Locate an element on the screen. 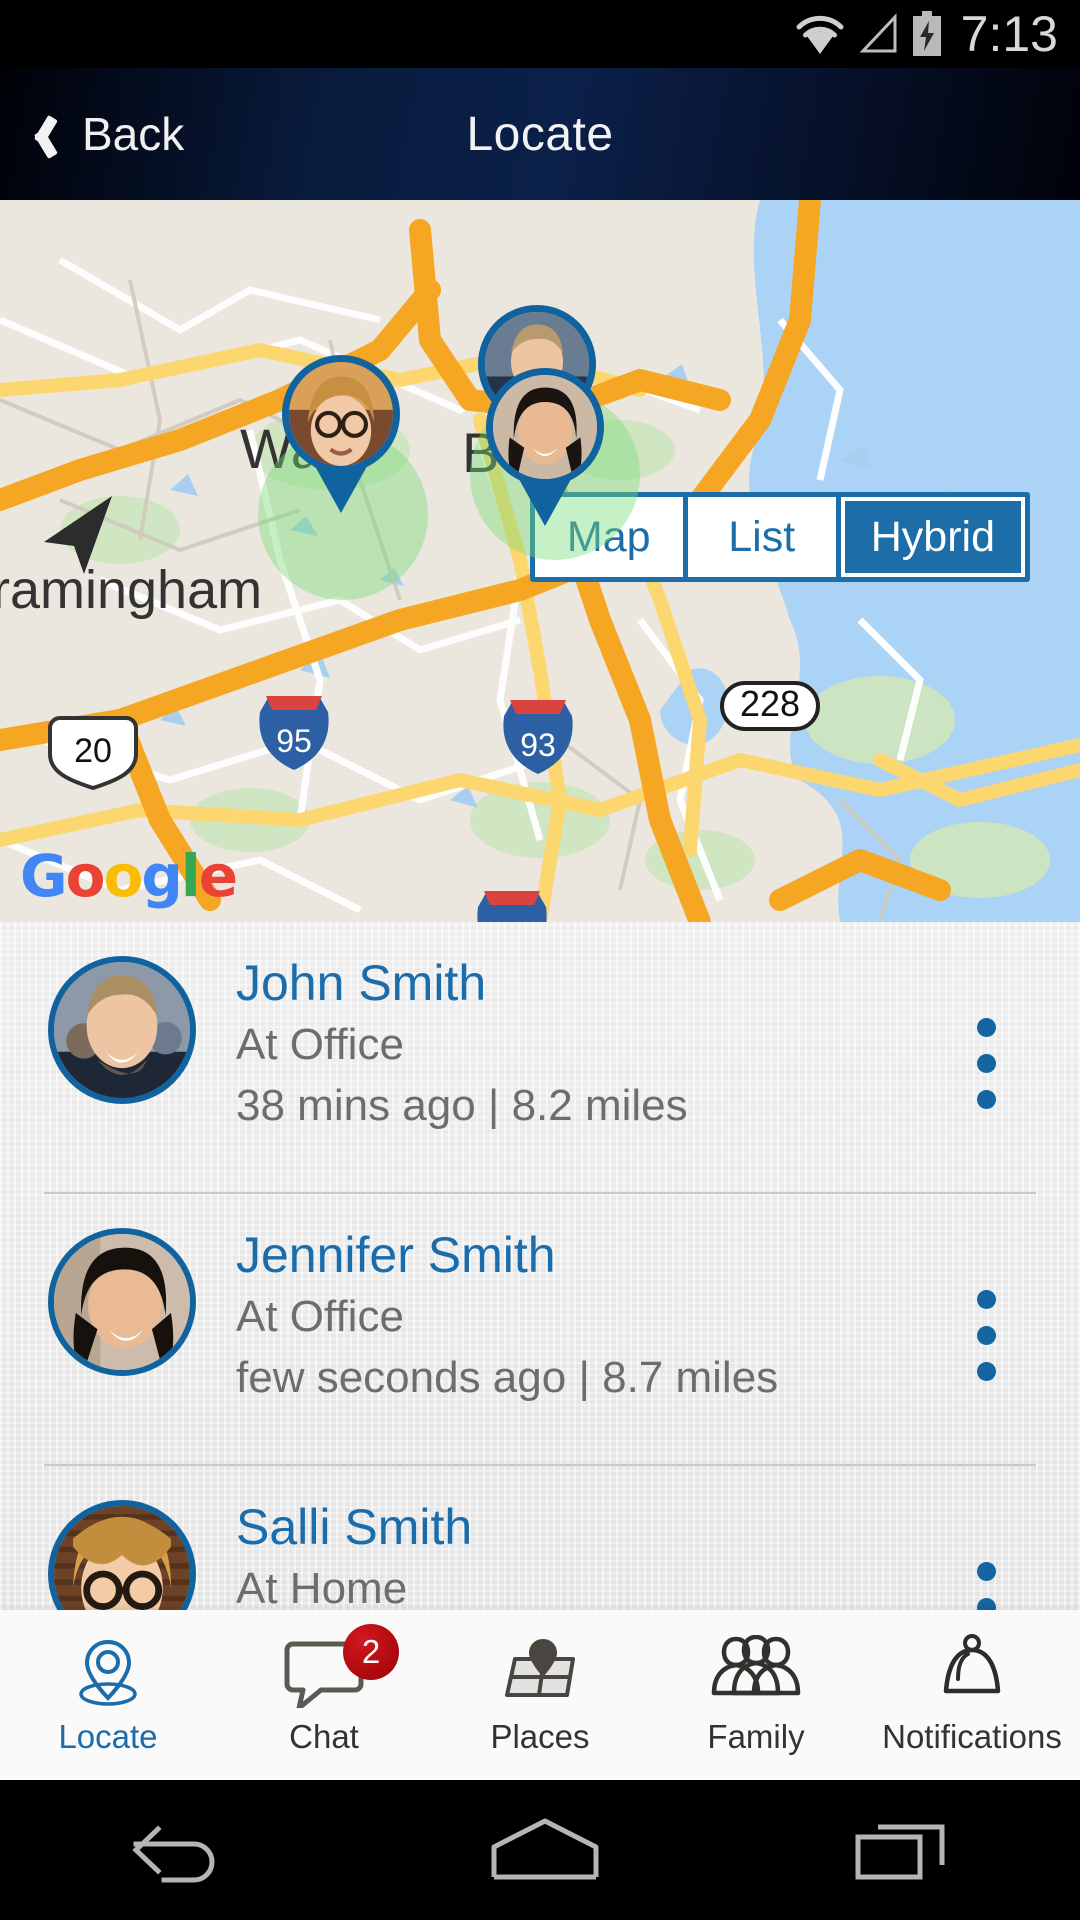 This screenshot has height=1920, width=1080. table-row: Salli Smith At Home is located at coordinates (540, 1544).